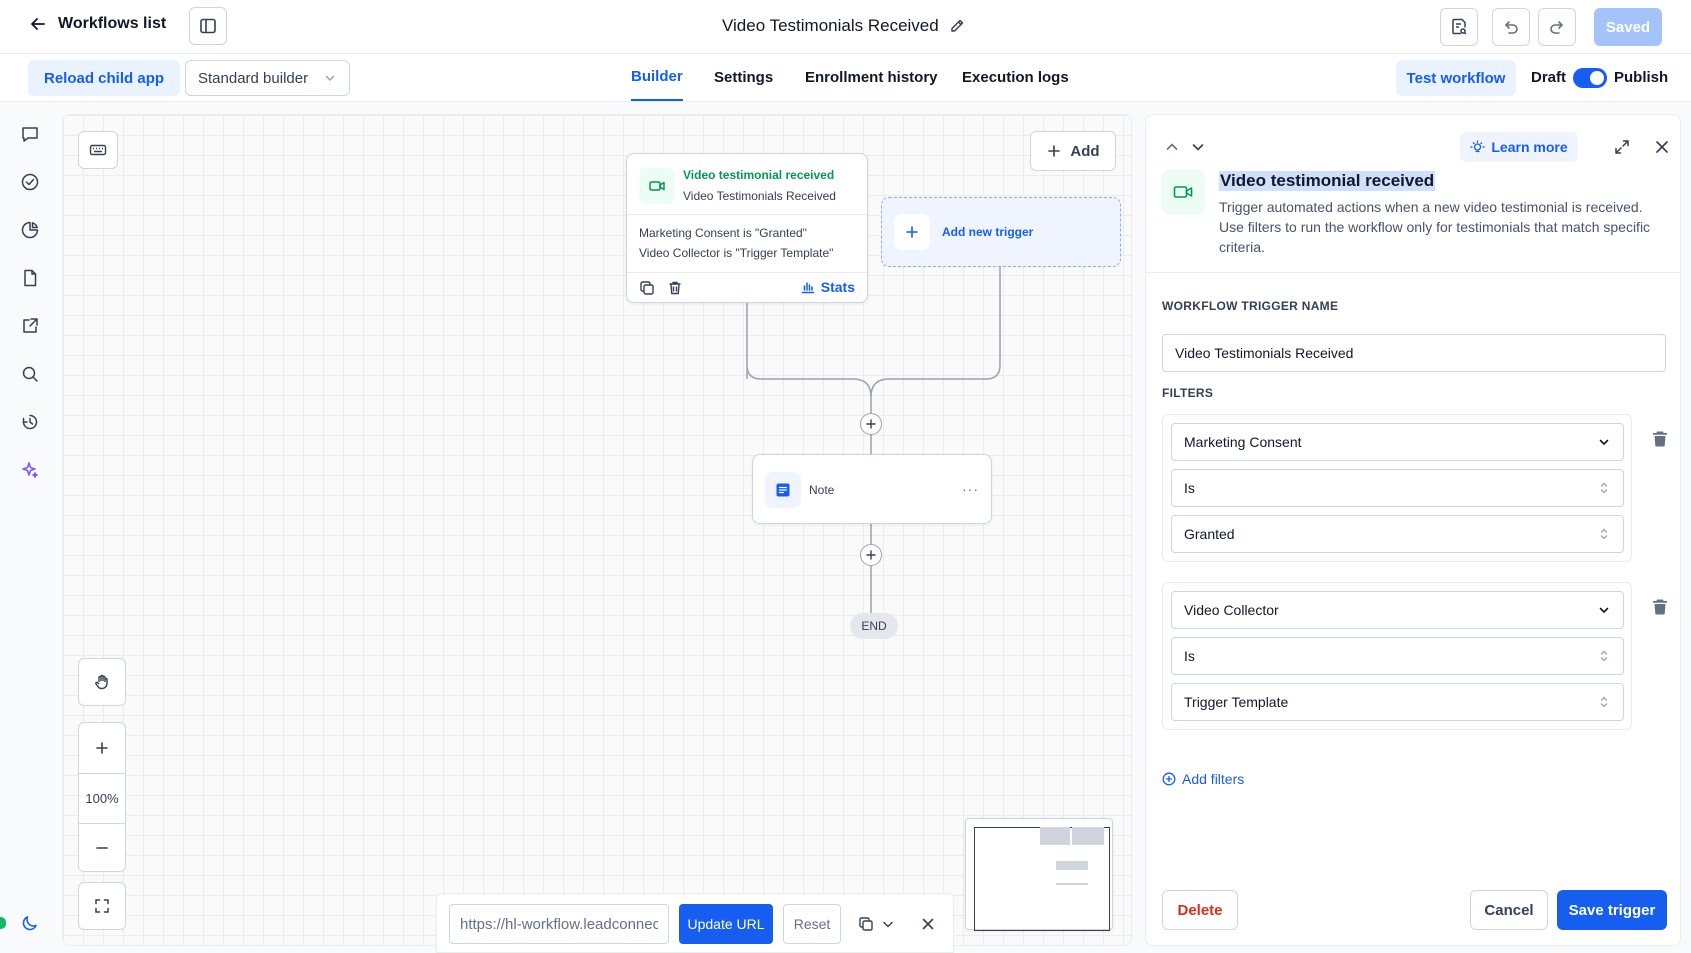 The width and height of the screenshot is (1691, 953). What do you see at coordinates (736, 253) in the screenshot?
I see `trigger-node-filter: Video Collector is "Trigger Template"` at bounding box center [736, 253].